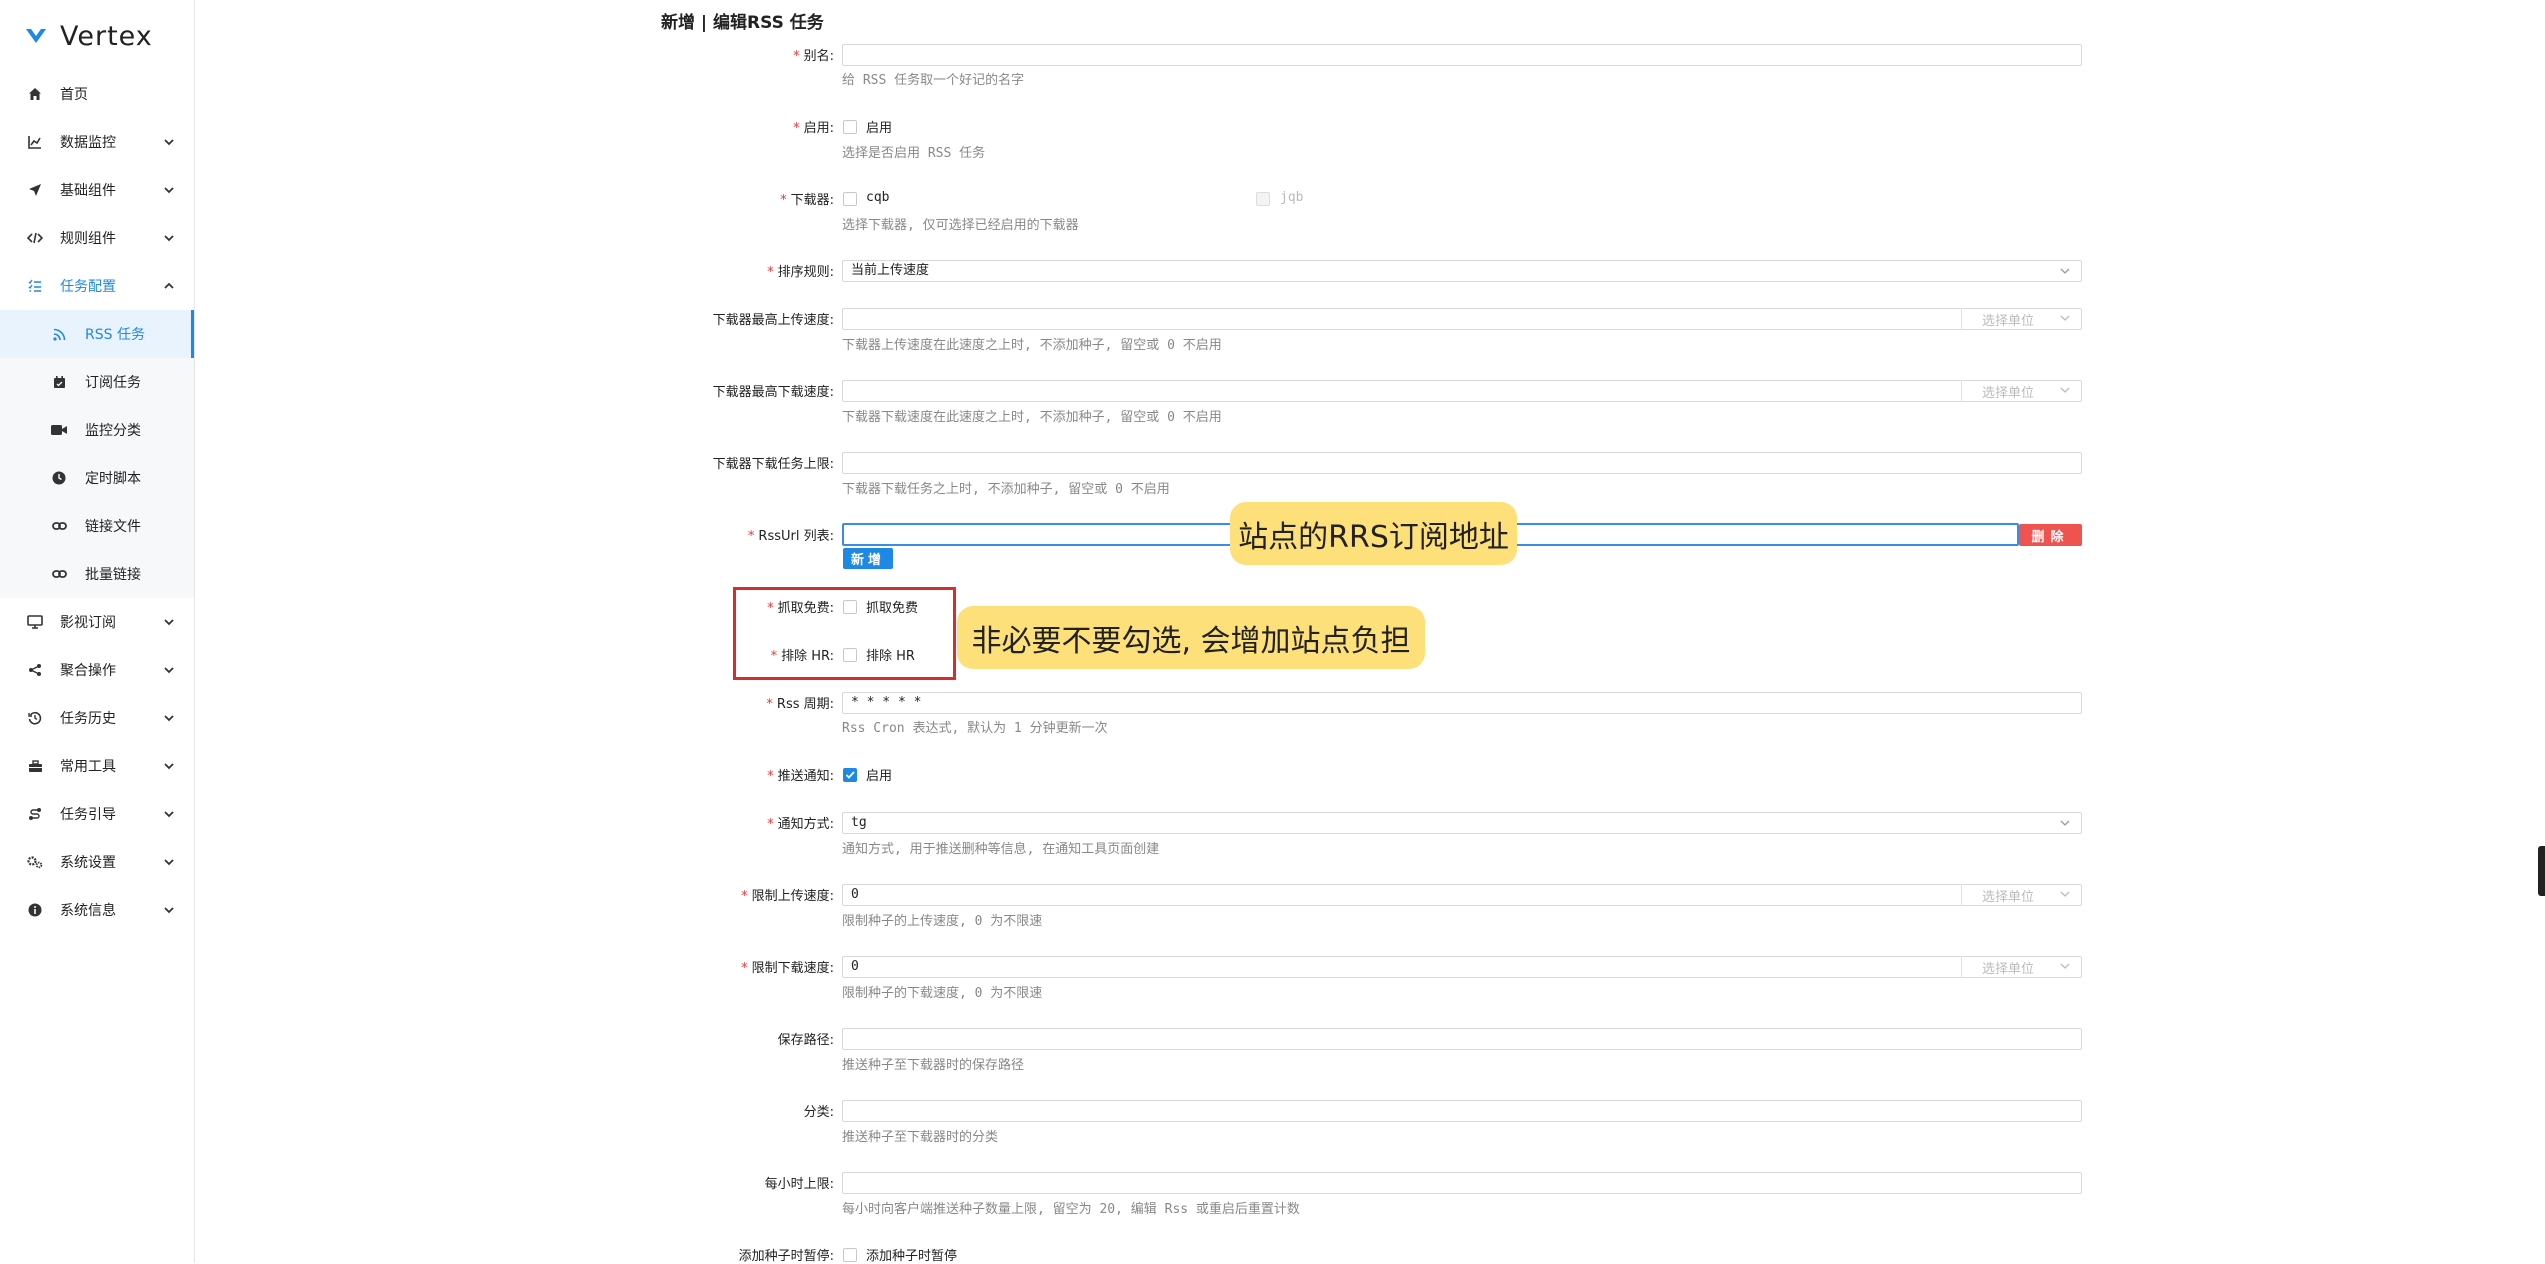 The image size is (2545, 1264). I want to click on sidebar-subitem-monitor-category: 监控分类, so click(97, 430).